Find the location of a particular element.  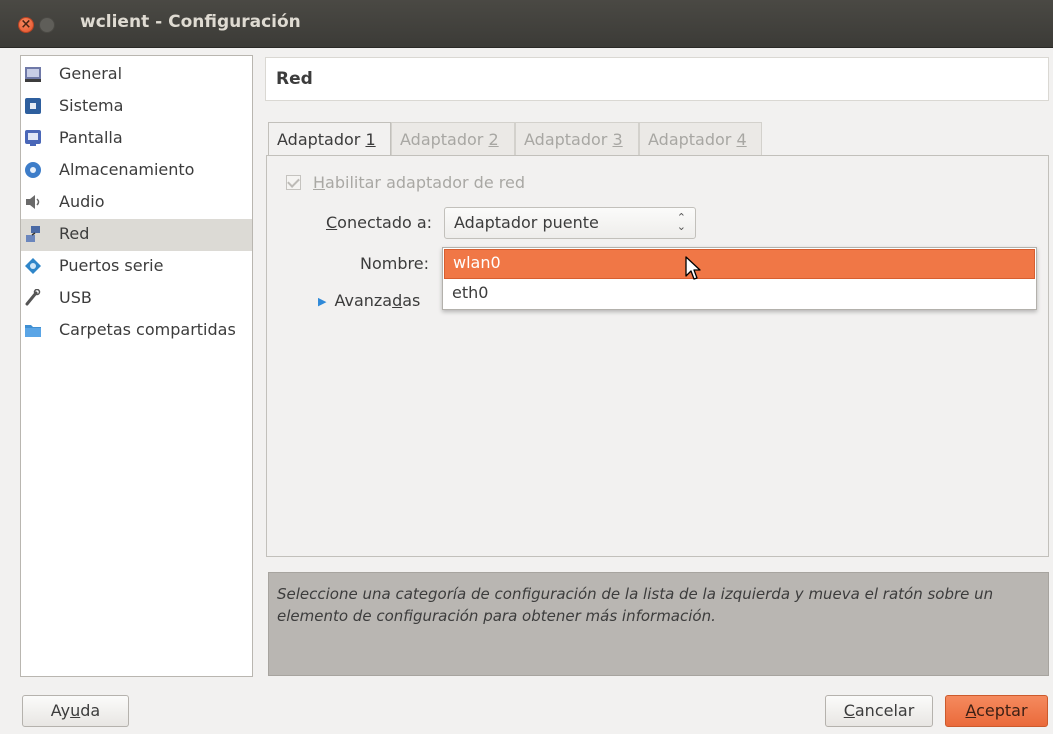

cancel-button: Cancelar is located at coordinates (879, 711).